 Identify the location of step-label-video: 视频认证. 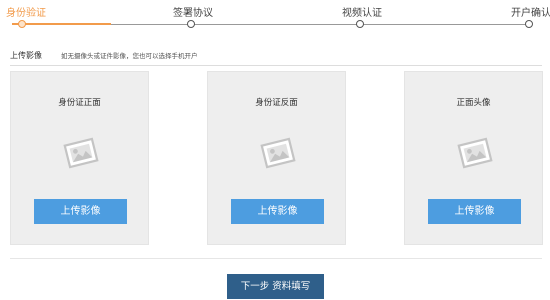
(362, 13).